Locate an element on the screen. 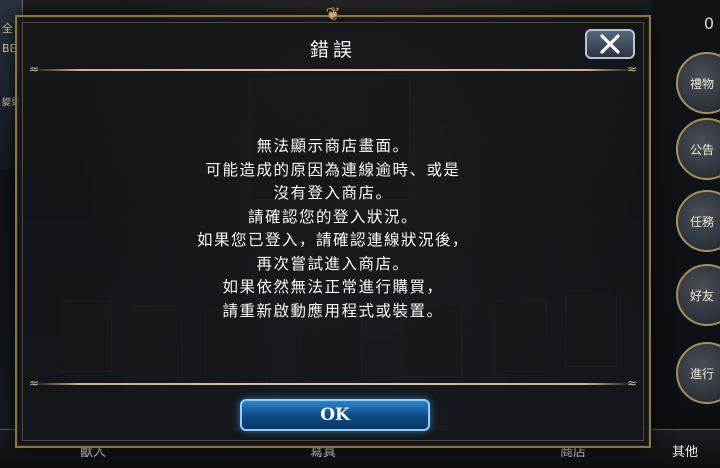 This screenshot has height=468, width=720. ok-button: OK is located at coordinates (335, 415).